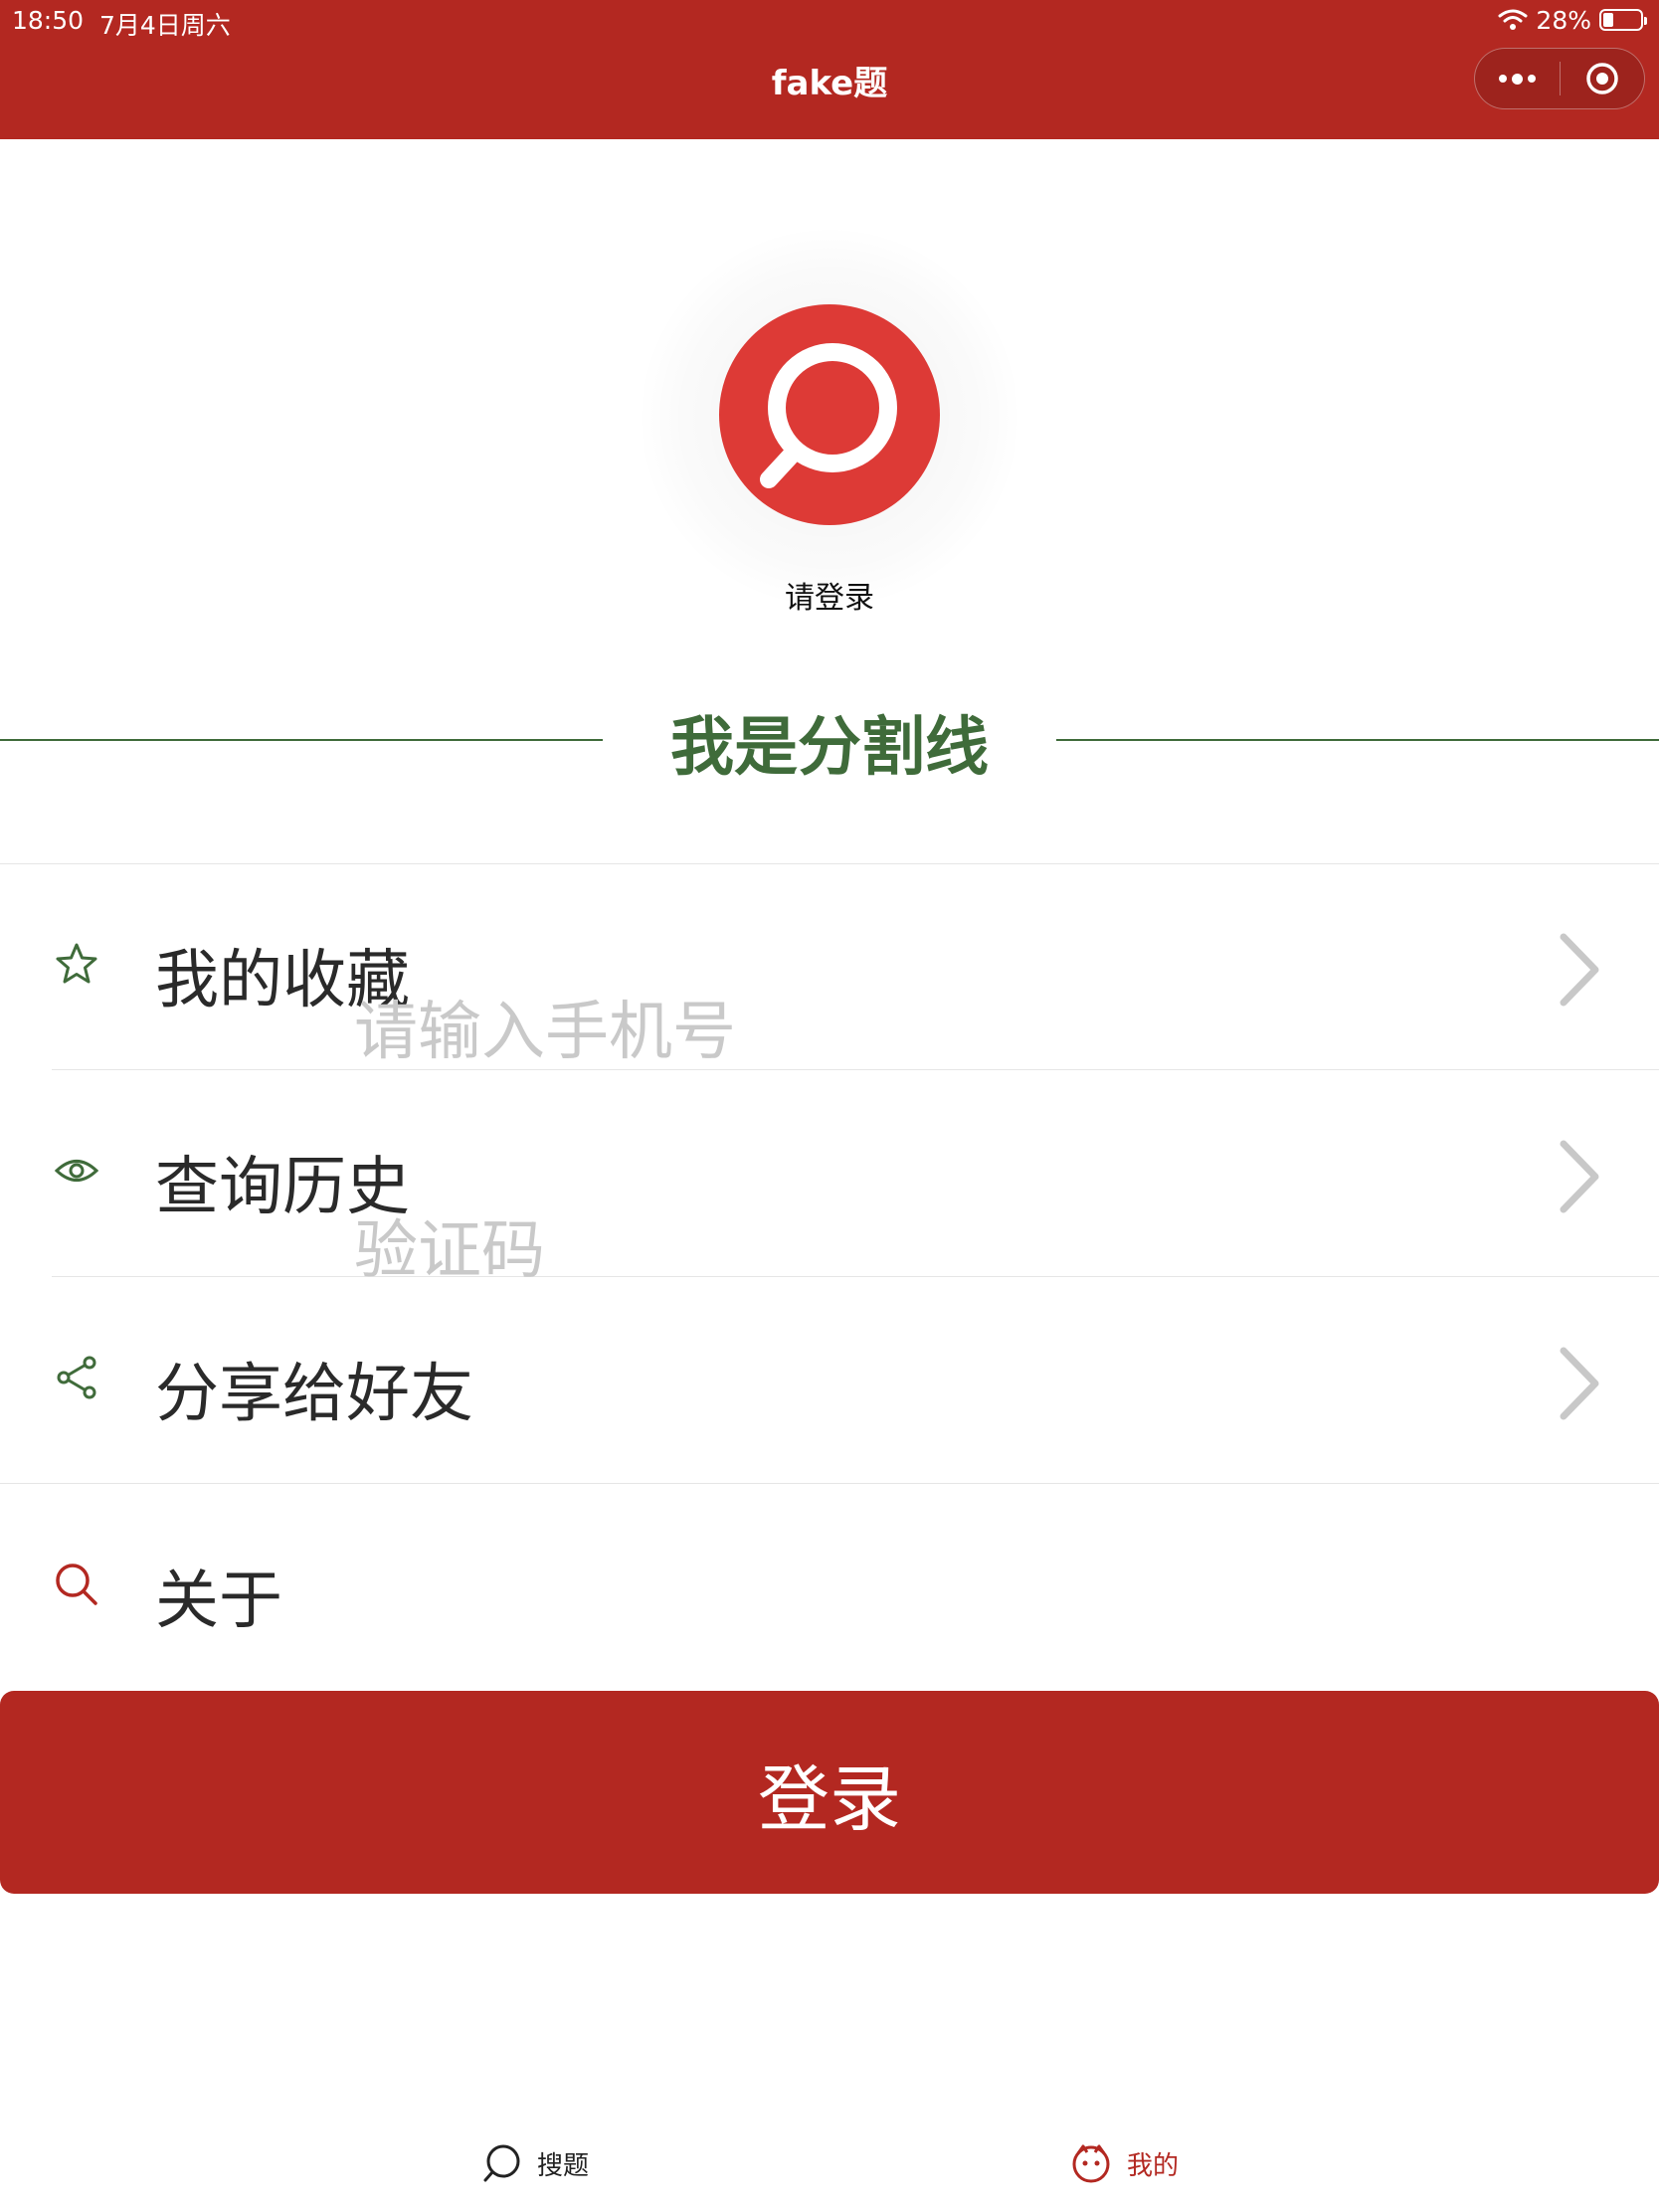  What do you see at coordinates (501, 2163) in the screenshot?
I see `chat-bubble-icon` at bounding box center [501, 2163].